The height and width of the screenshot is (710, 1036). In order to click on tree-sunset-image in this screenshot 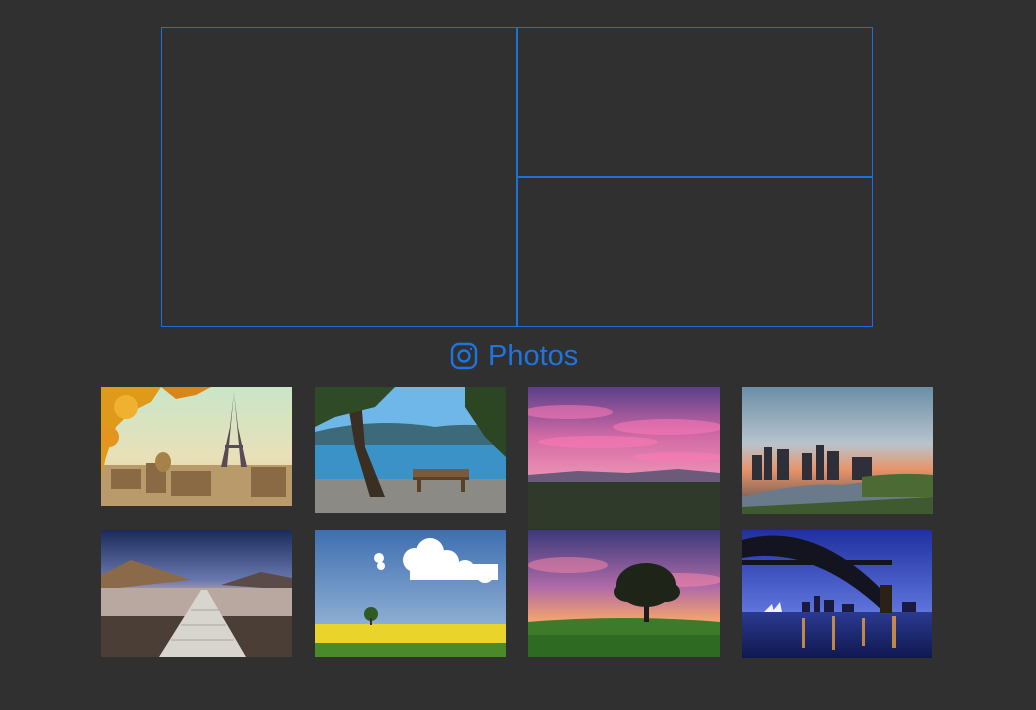, I will do `click(624, 593)`.